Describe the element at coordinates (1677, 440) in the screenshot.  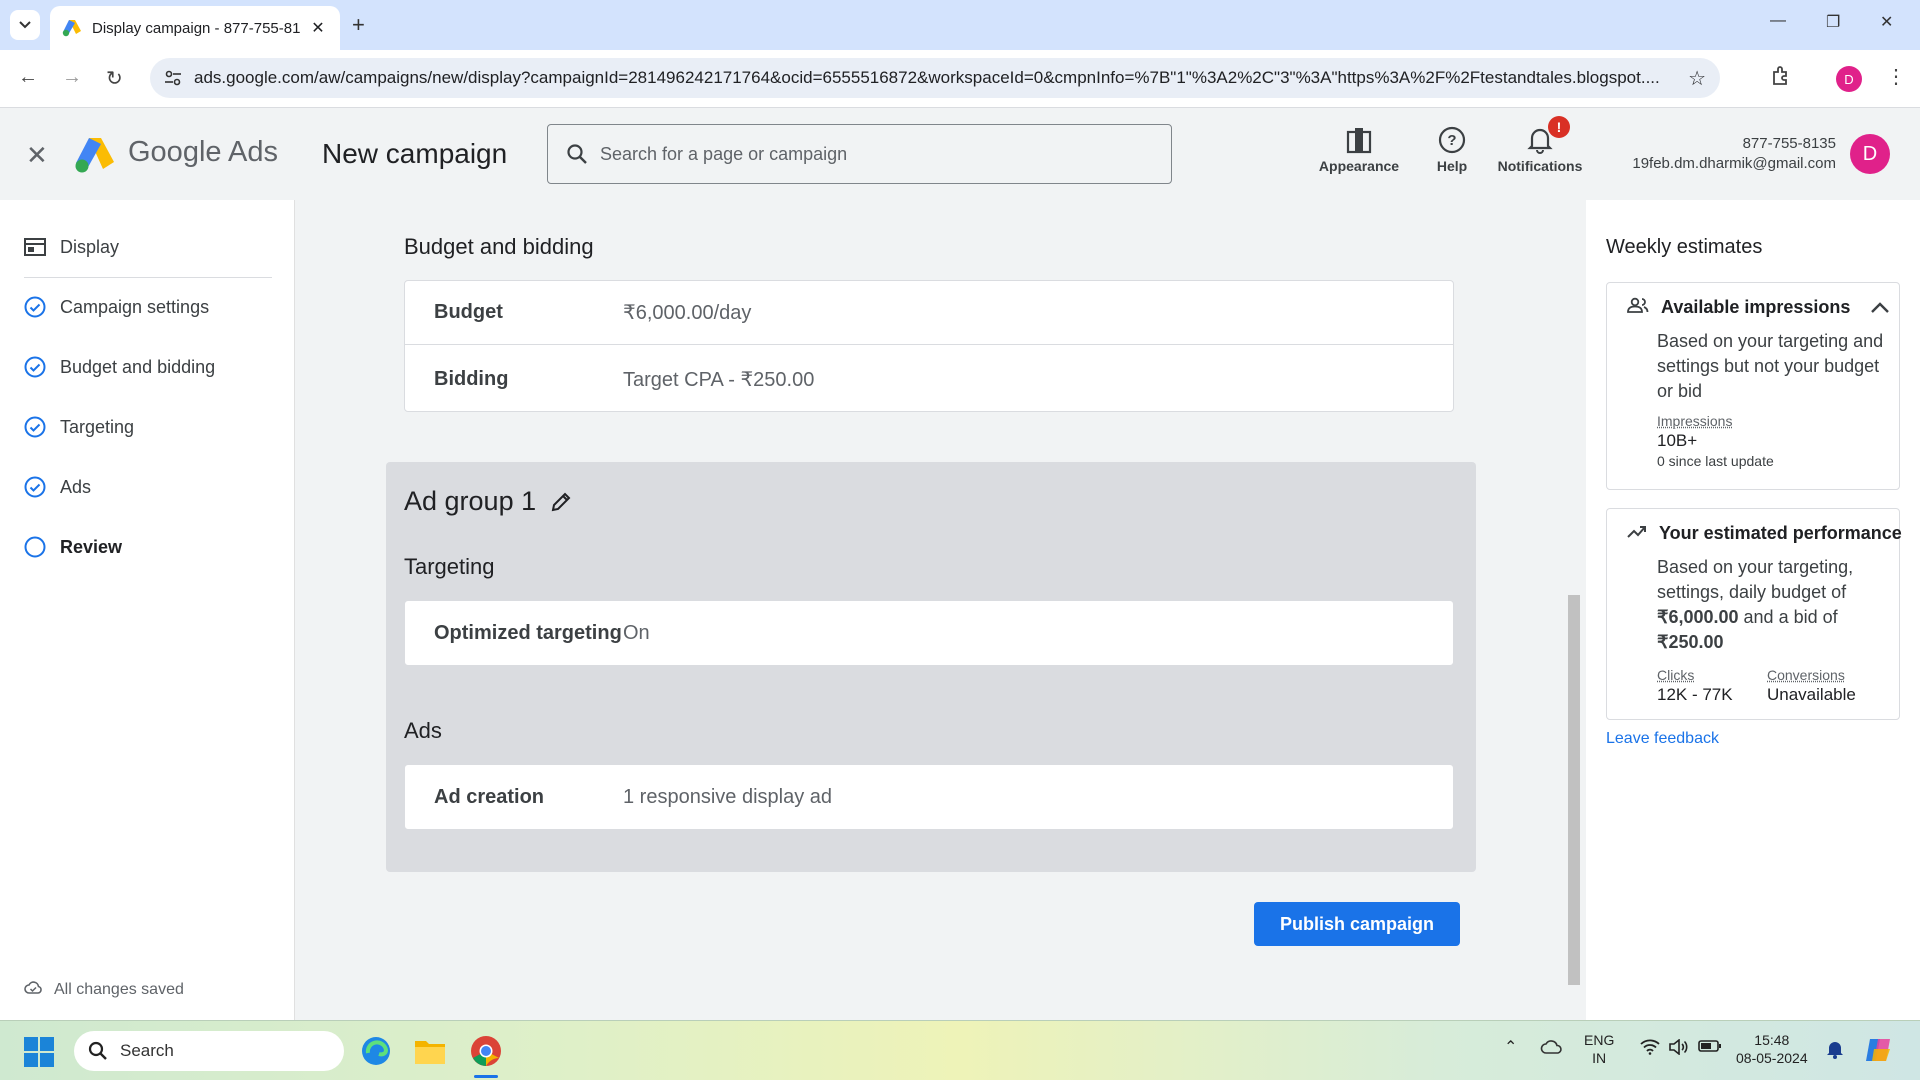
I see `impressions-value: 10B+` at that location.